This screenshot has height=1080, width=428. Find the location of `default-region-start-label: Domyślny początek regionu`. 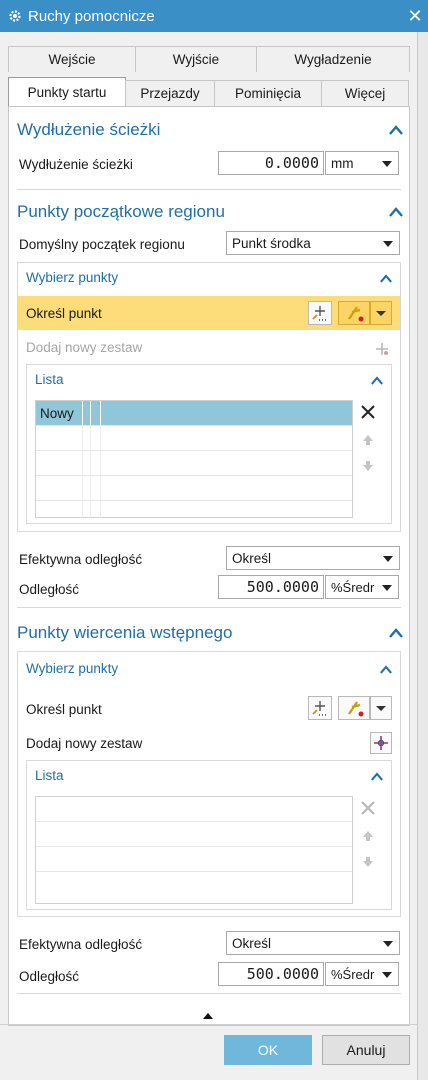

default-region-start-label: Domyślny początek regionu is located at coordinates (102, 244).